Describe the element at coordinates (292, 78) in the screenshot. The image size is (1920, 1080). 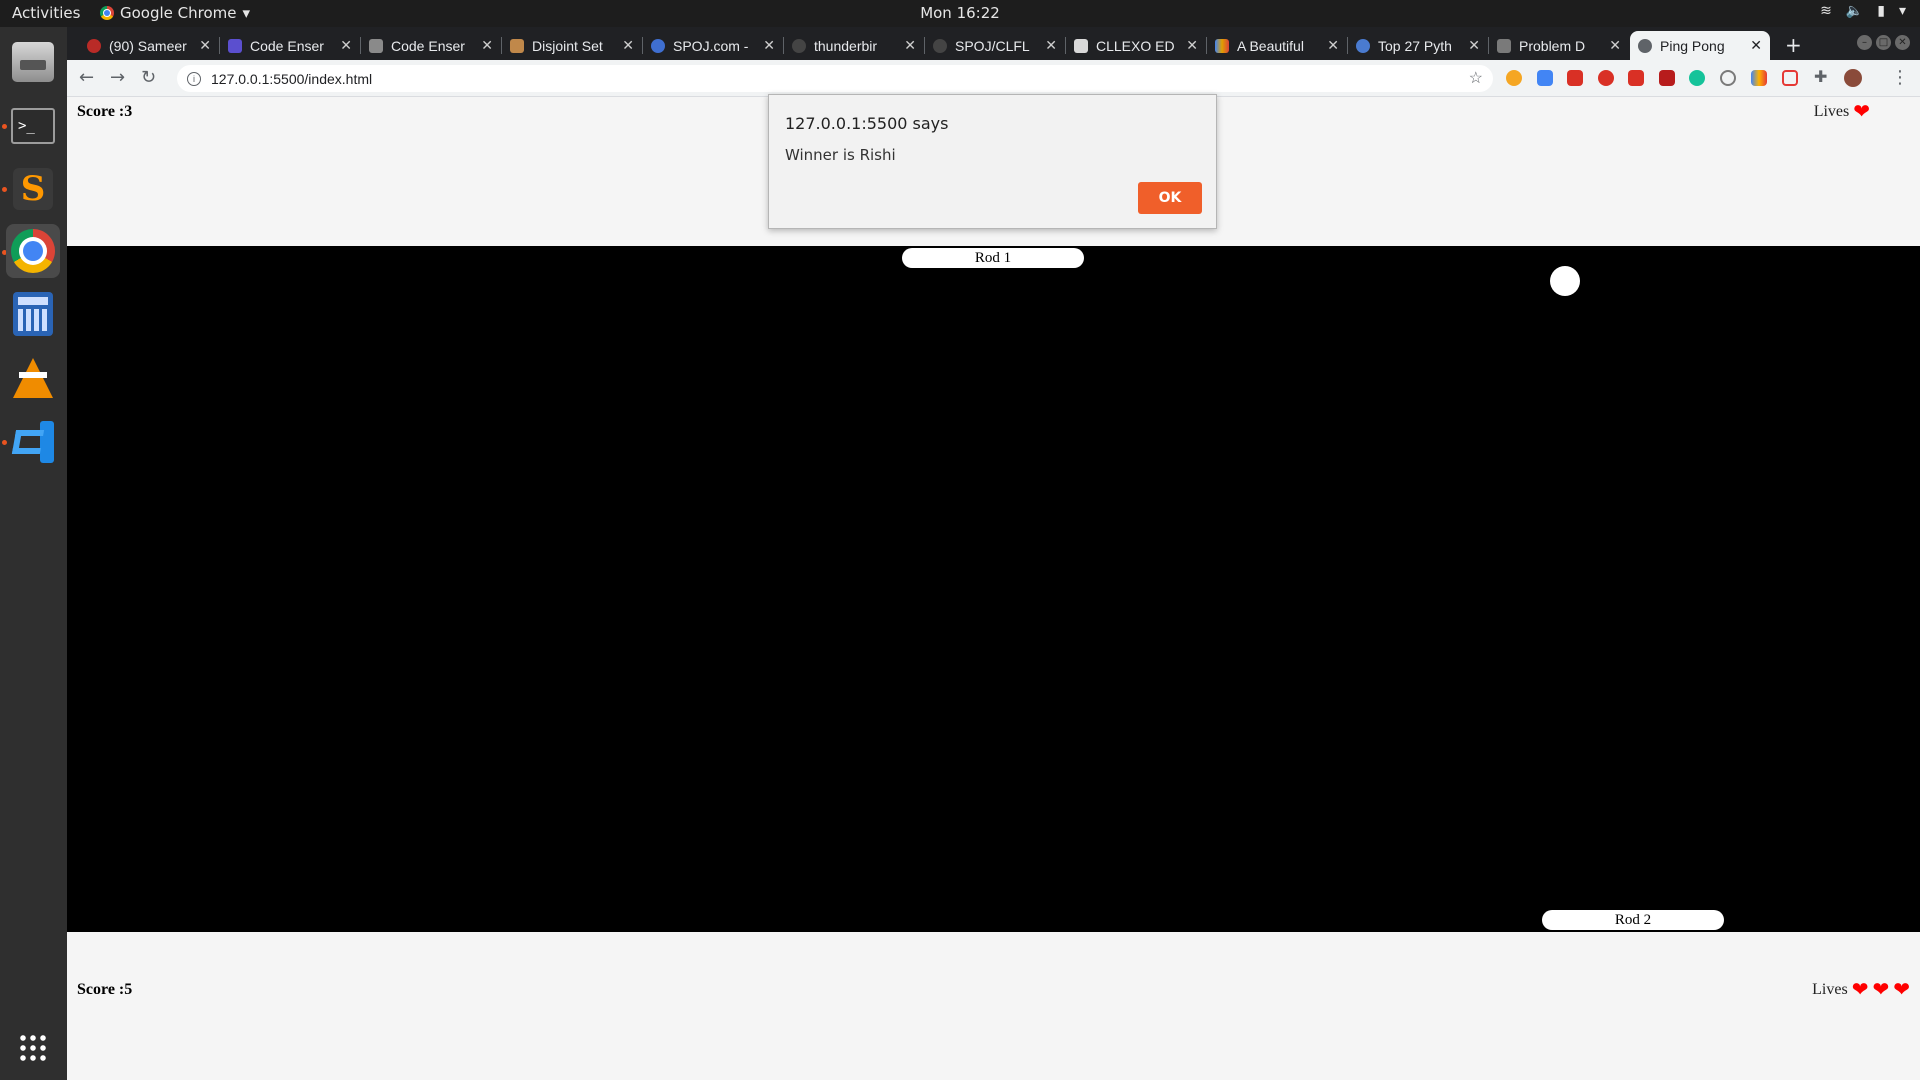
I see `url-text: 127.0.0.1:5500/index.html` at that location.